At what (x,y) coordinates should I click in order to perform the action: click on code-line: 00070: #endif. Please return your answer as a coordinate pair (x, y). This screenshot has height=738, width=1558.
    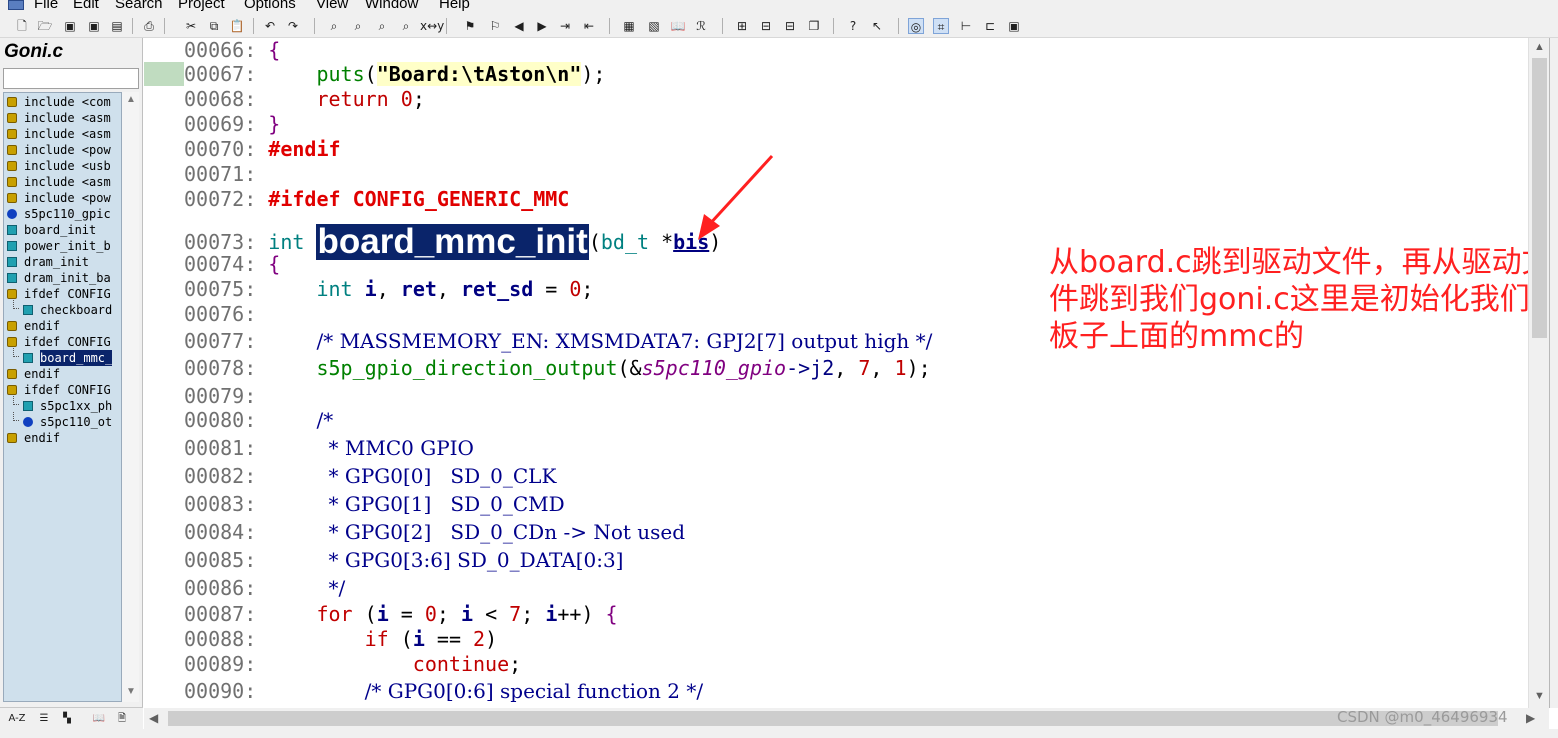
    Looking at the image, I should click on (262, 149).